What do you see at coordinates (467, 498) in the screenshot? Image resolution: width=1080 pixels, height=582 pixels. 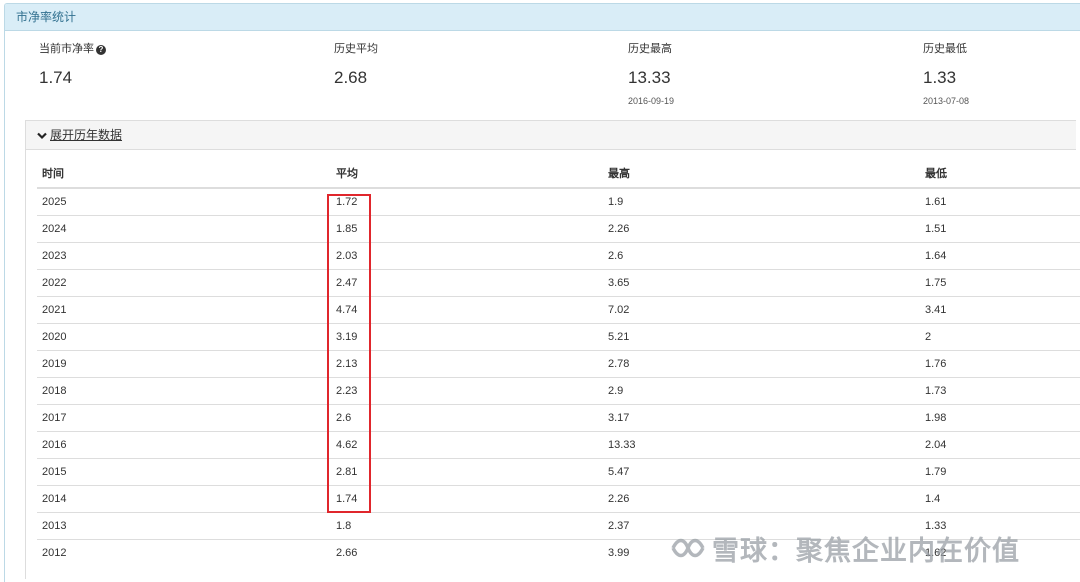 I see `cell-average: 1.74` at bounding box center [467, 498].